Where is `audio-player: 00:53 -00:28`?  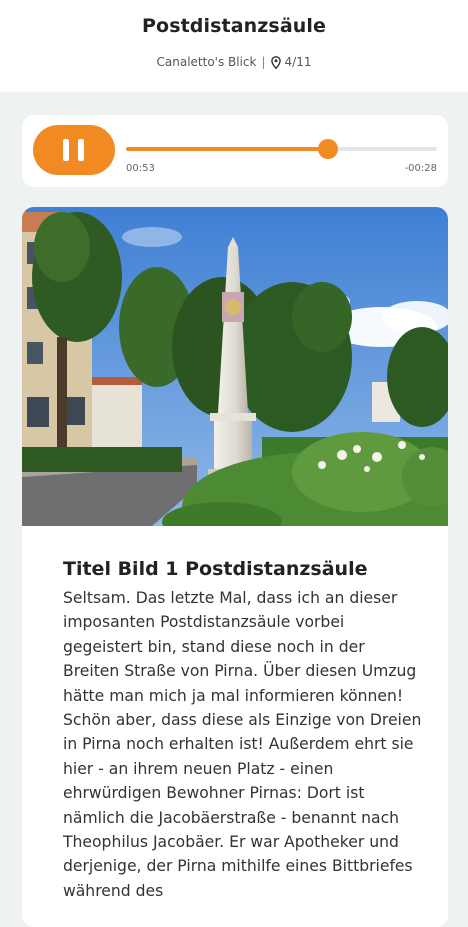 audio-player: 00:53 -00:28 is located at coordinates (235, 151).